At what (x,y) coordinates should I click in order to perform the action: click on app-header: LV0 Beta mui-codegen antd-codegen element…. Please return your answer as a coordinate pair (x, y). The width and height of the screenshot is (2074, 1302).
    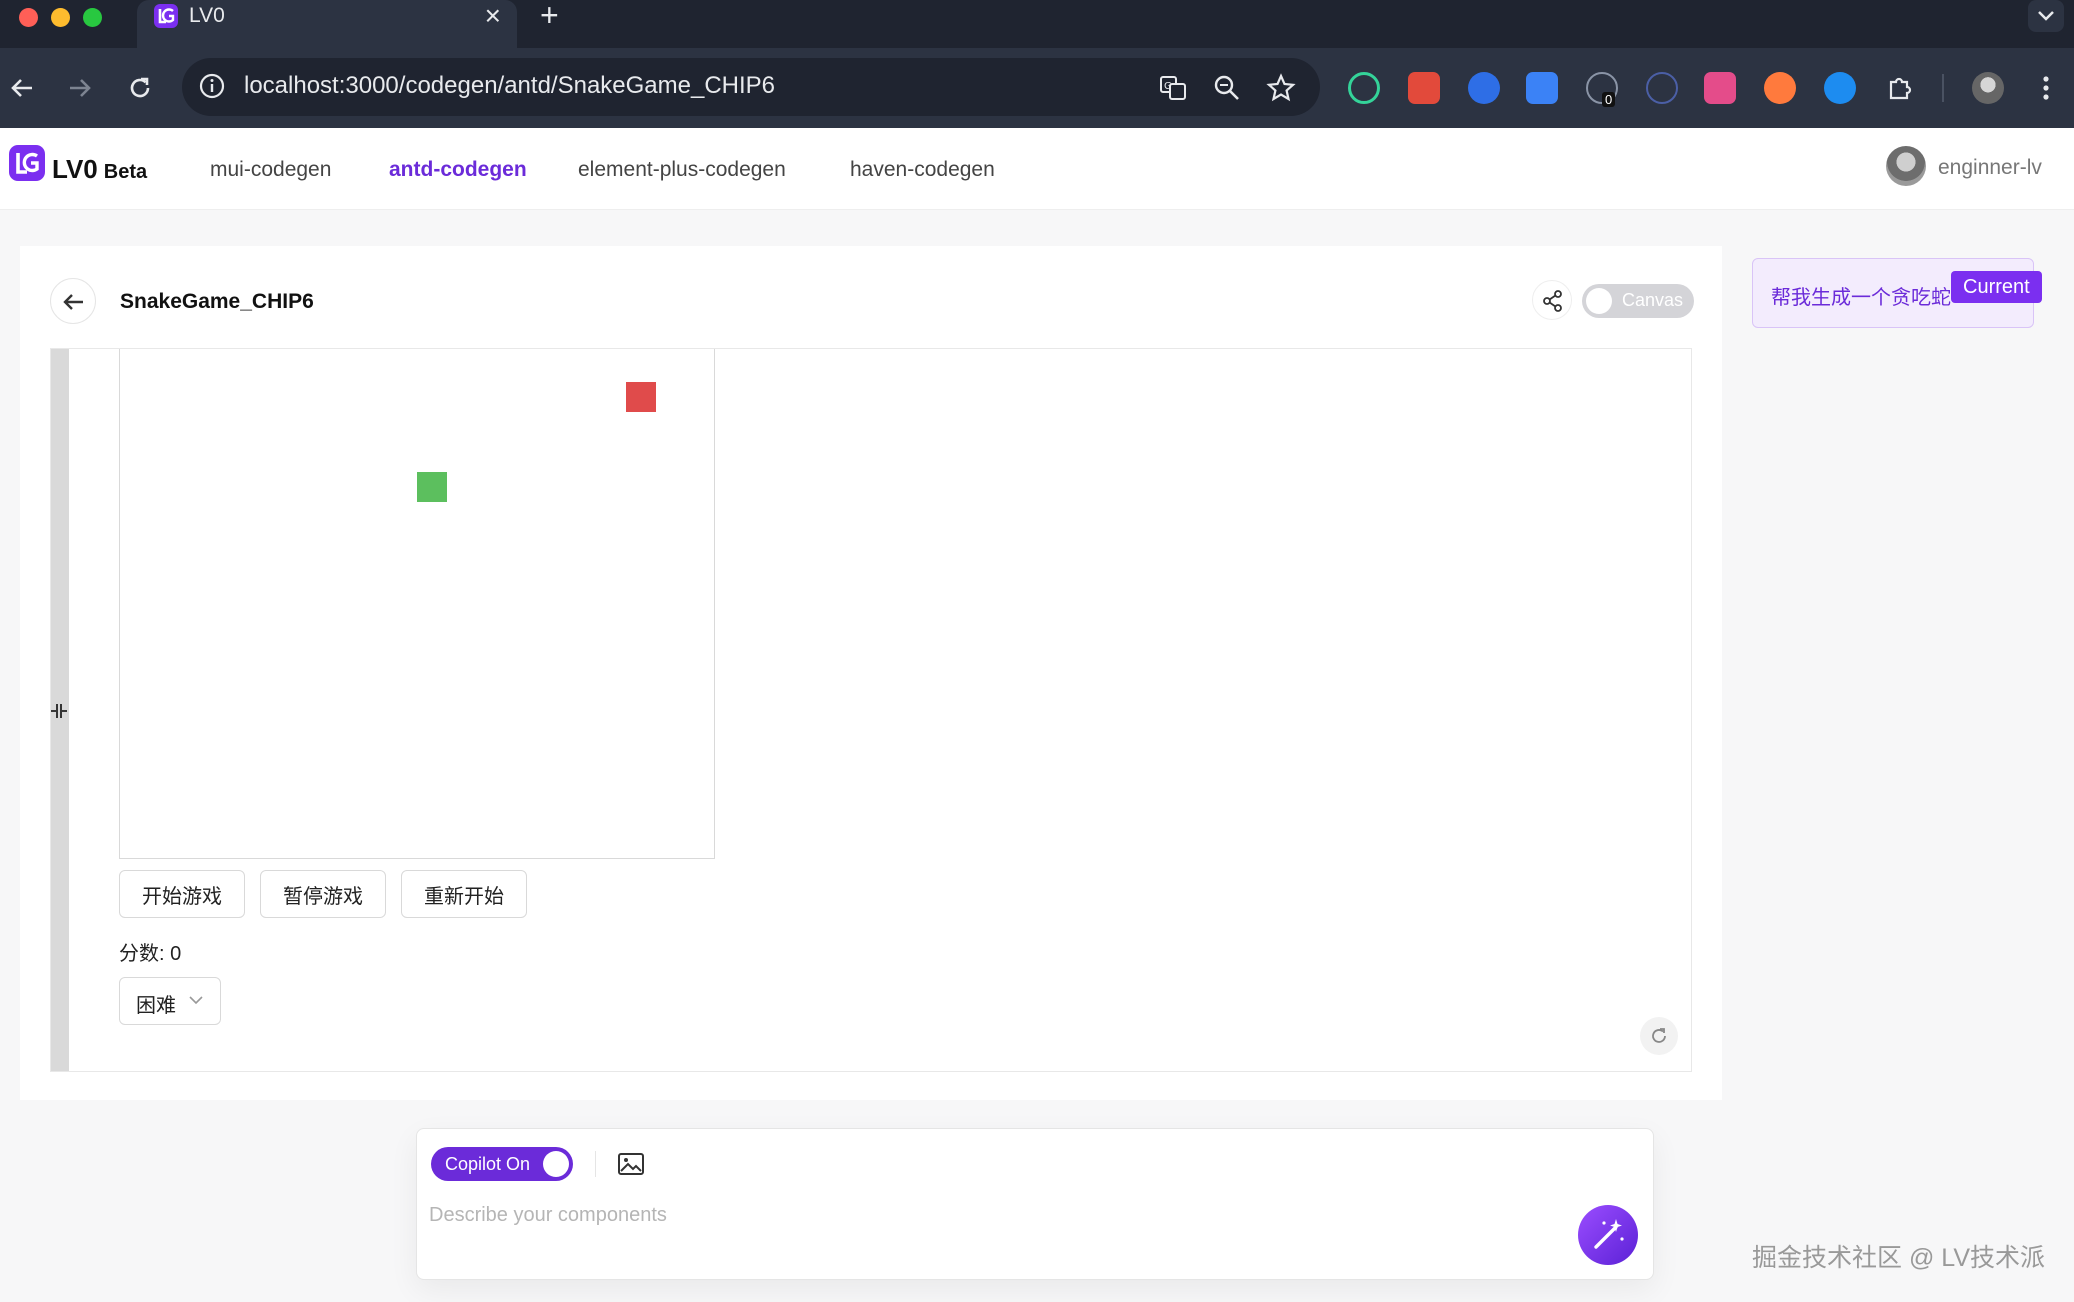
    Looking at the image, I should click on (1037, 169).